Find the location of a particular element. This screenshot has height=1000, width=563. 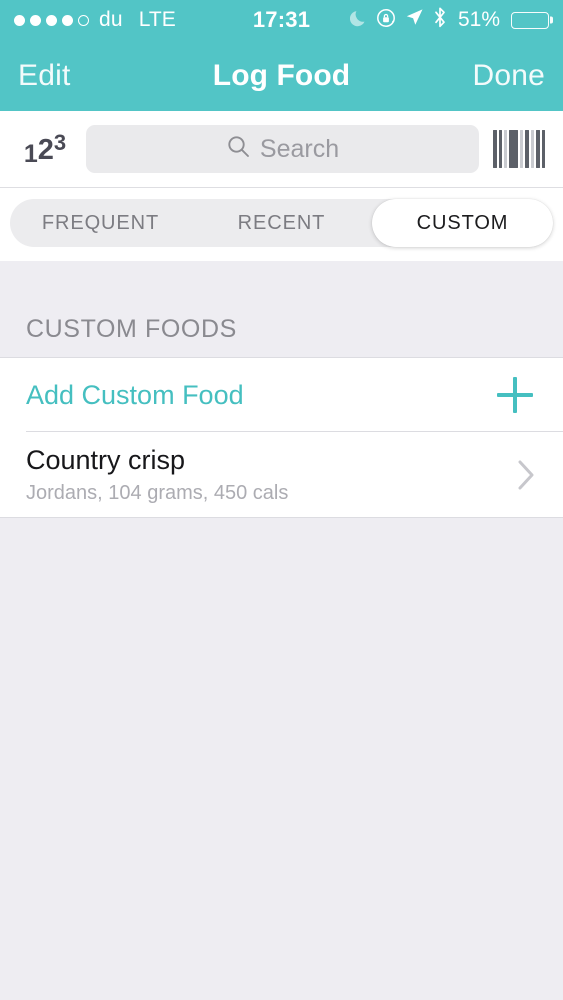

tab-bar-container: FREQUENT RECENT CUSTOM is located at coordinates (281, 224).